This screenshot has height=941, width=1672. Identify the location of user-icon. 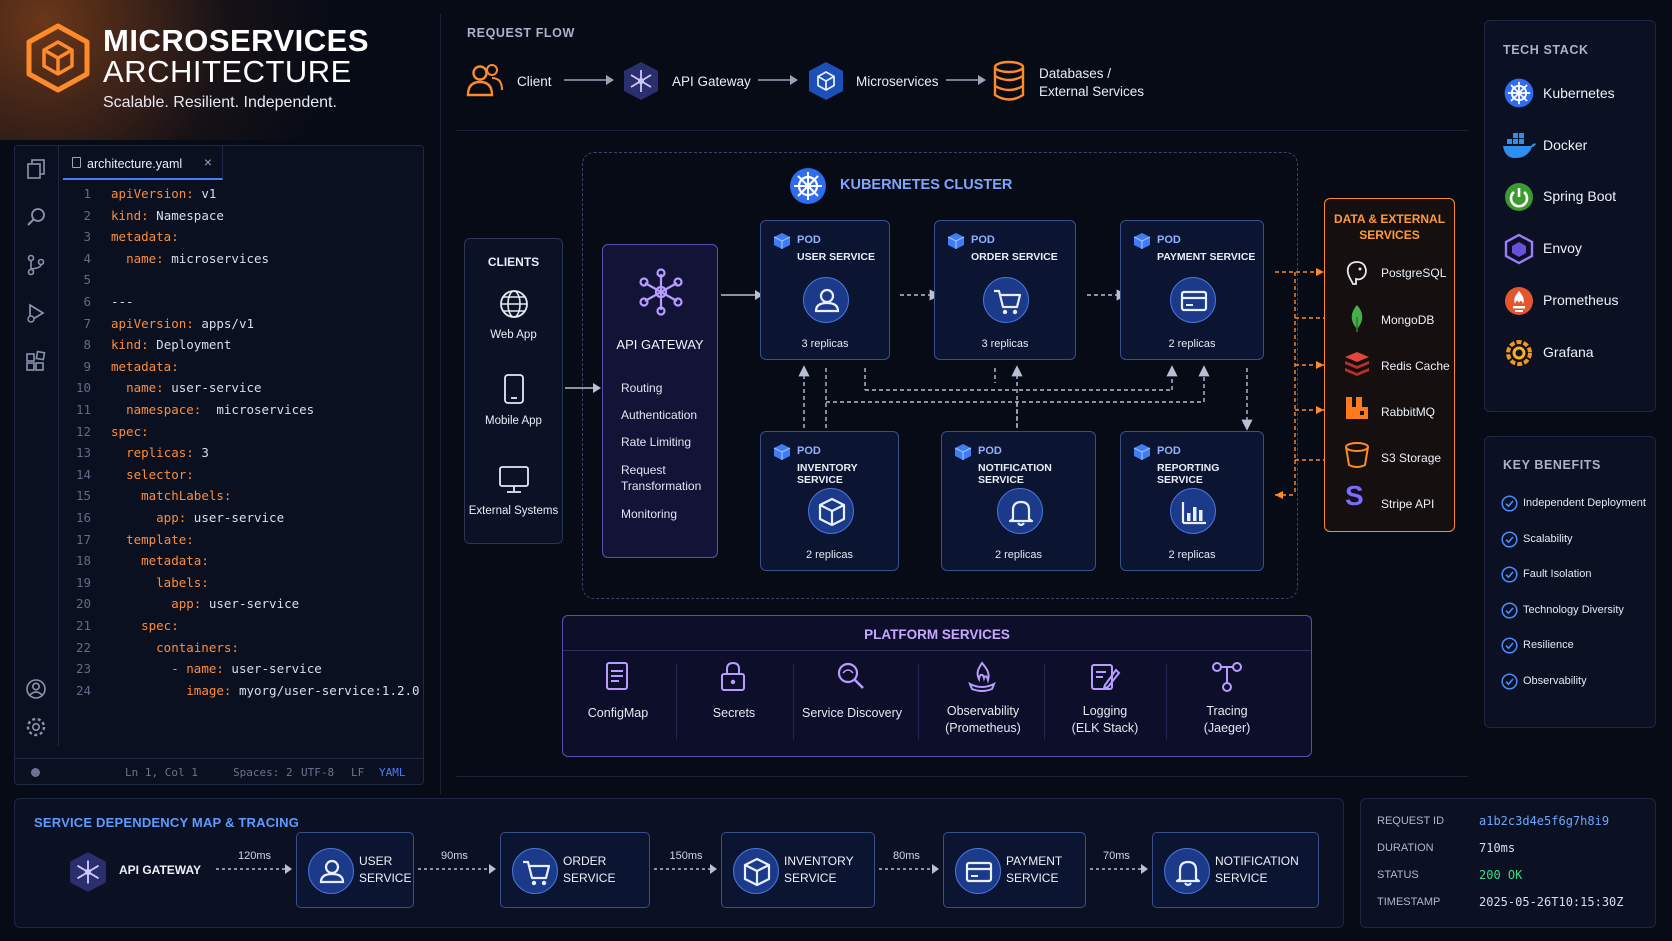
(331, 871).